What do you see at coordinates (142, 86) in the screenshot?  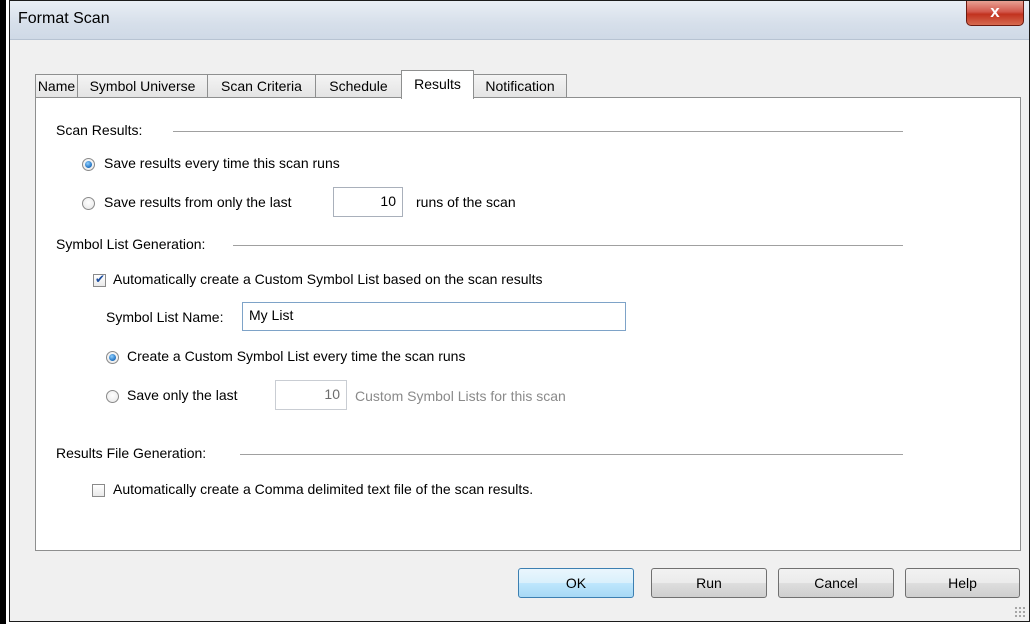 I see `tab-symbol-universe: Symbol Universe` at bounding box center [142, 86].